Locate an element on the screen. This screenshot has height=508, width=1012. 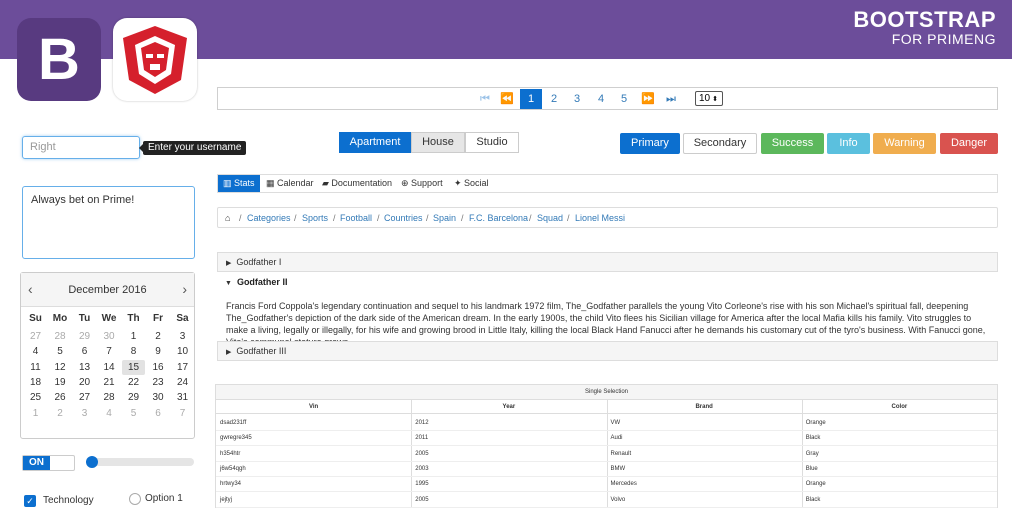
table-header: Color is located at coordinates (899, 407).